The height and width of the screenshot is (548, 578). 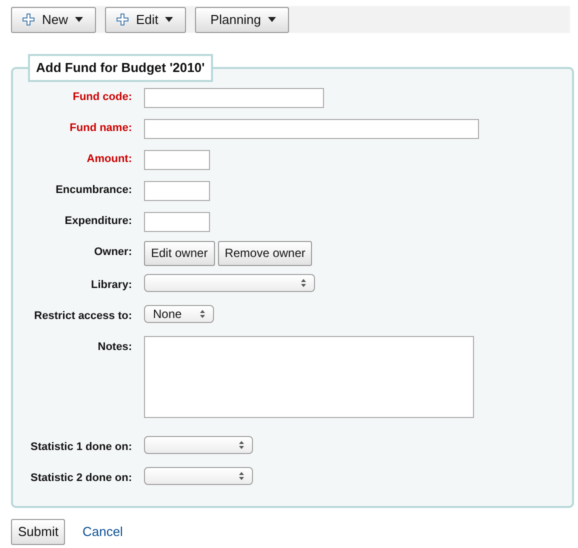 I want to click on field-label: Owner:, so click(x=112, y=252).